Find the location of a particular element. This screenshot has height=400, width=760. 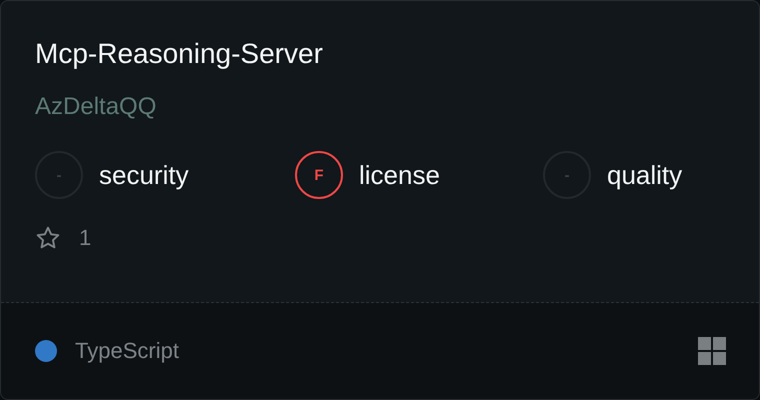

score-label: security is located at coordinates (144, 175).